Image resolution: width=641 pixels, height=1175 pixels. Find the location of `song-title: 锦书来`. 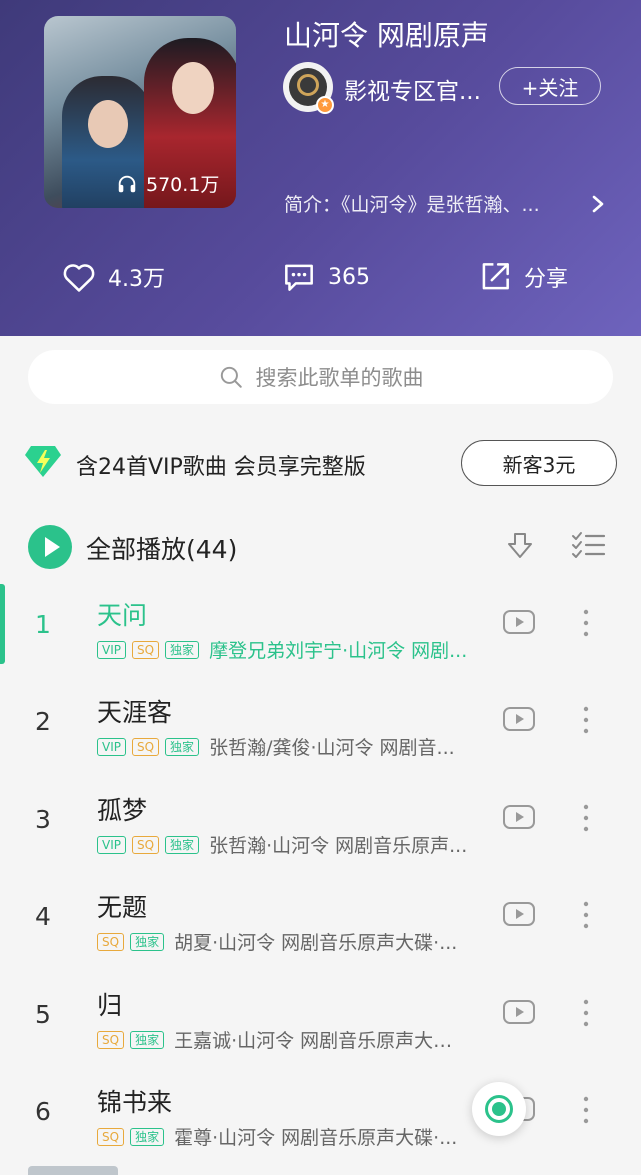

song-title: 锦书来 is located at coordinates (135, 1102).